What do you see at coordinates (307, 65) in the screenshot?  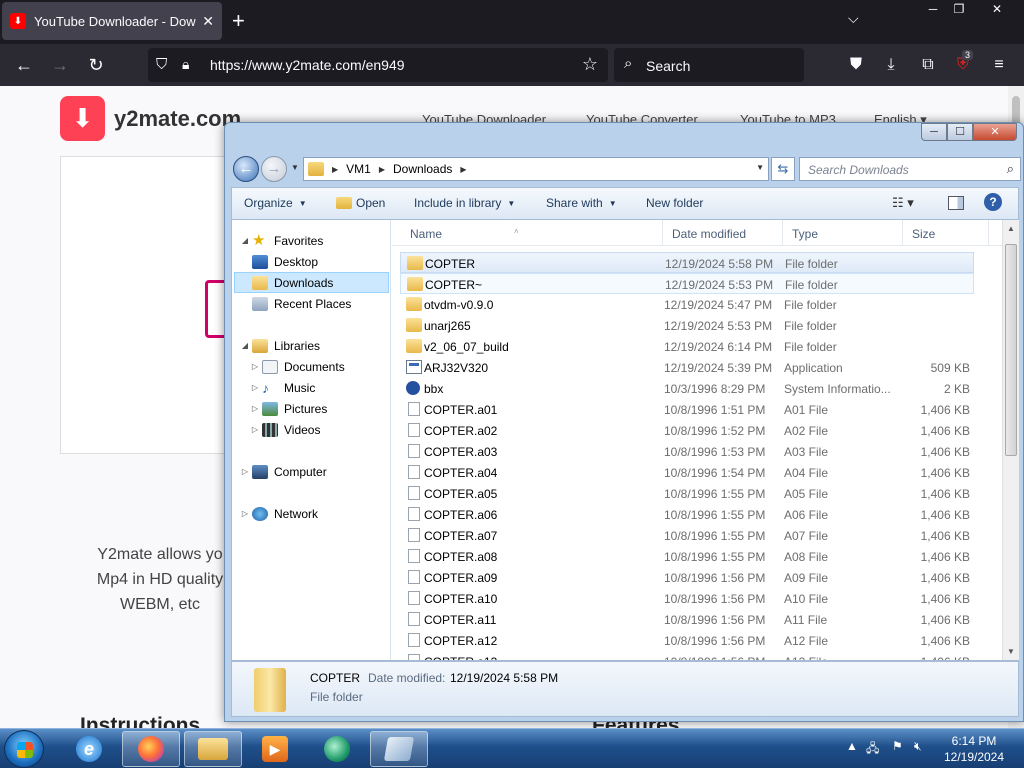 I see `url-text: https://www.y2mate.com/en949` at bounding box center [307, 65].